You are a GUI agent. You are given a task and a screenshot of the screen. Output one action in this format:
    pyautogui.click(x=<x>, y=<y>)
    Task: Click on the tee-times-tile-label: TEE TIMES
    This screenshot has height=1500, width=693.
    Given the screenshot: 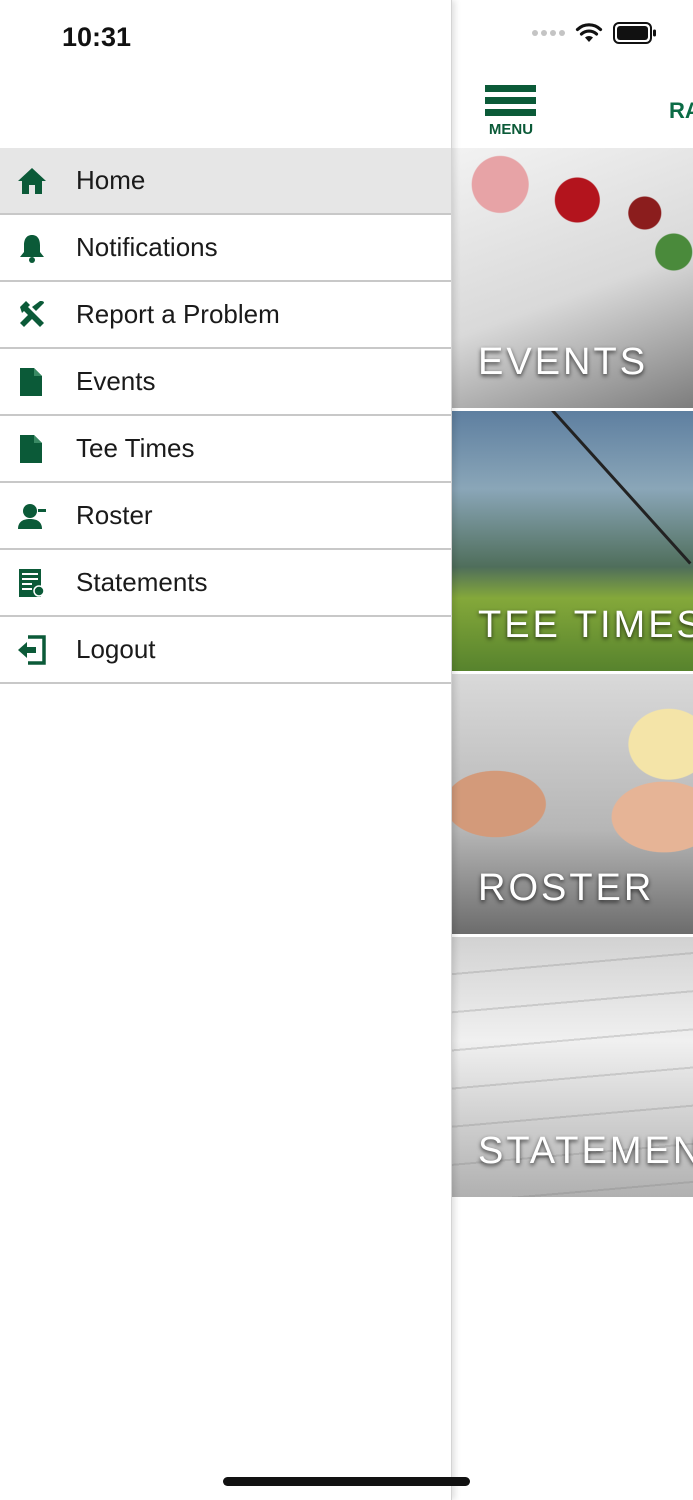 What is the action you would take?
    pyautogui.click(x=585, y=625)
    